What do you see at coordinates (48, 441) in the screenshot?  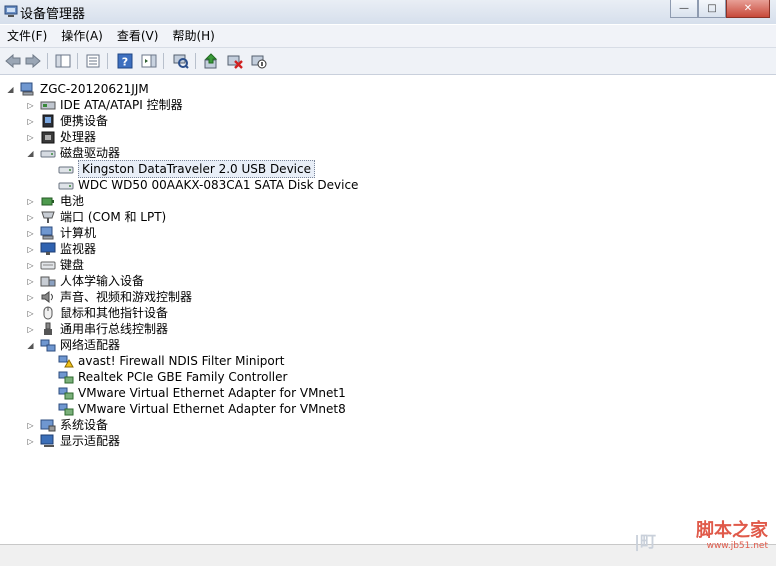 I see `display-adapter-icon` at bounding box center [48, 441].